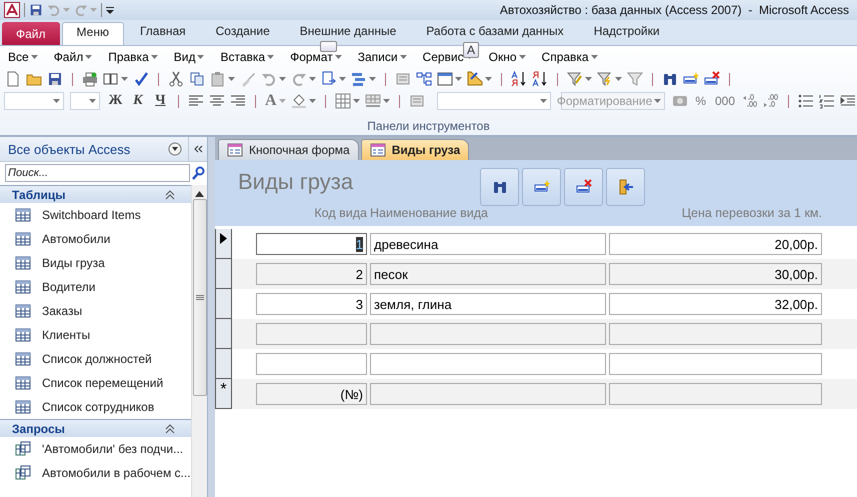 The width and height of the screenshot is (857, 497). I want to click on font-color-button: A, so click(275, 101).